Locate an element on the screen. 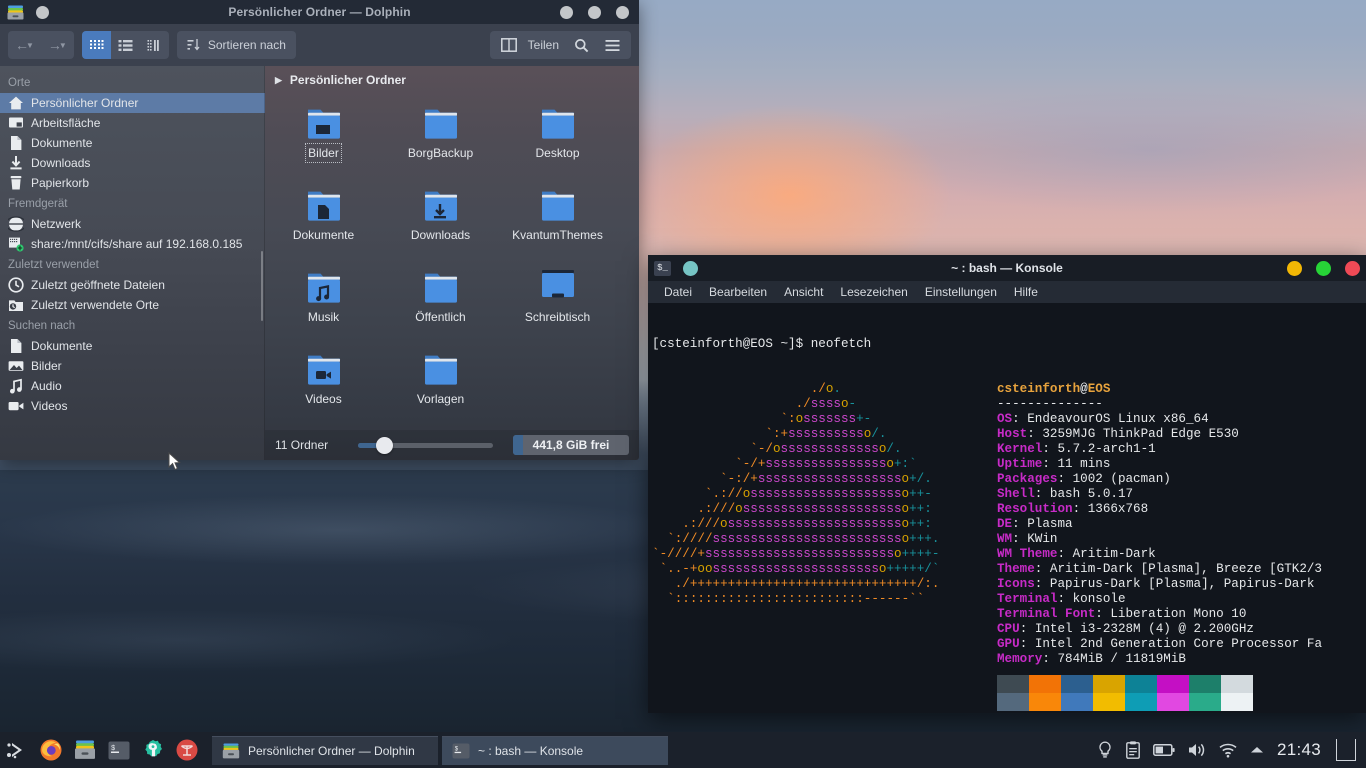 The height and width of the screenshot is (768, 1366). breadcrumb: ▶ Persönlicher Ordner is located at coordinates (452, 80).